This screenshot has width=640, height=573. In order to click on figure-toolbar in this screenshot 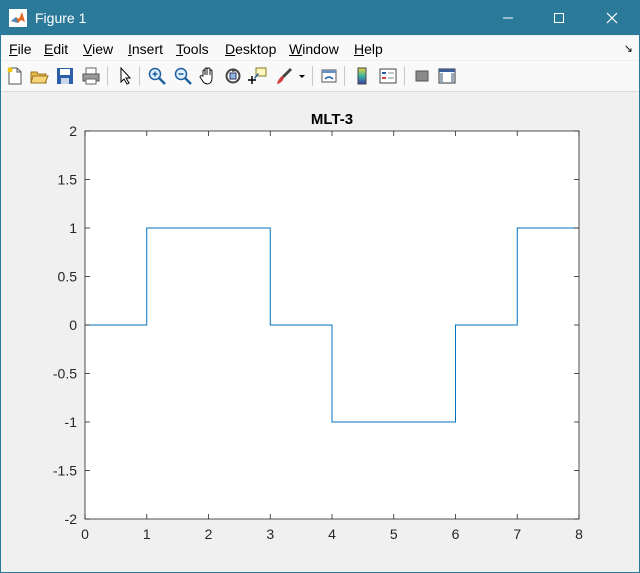, I will do `click(320, 76)`.